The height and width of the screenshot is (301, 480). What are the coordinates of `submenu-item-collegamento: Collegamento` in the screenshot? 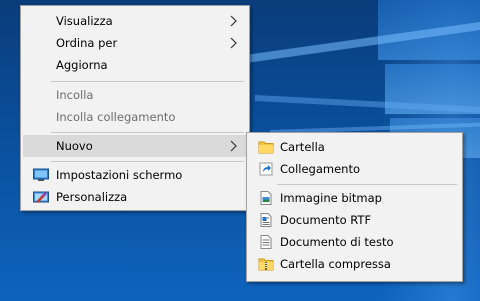 It's located at (354, 169).